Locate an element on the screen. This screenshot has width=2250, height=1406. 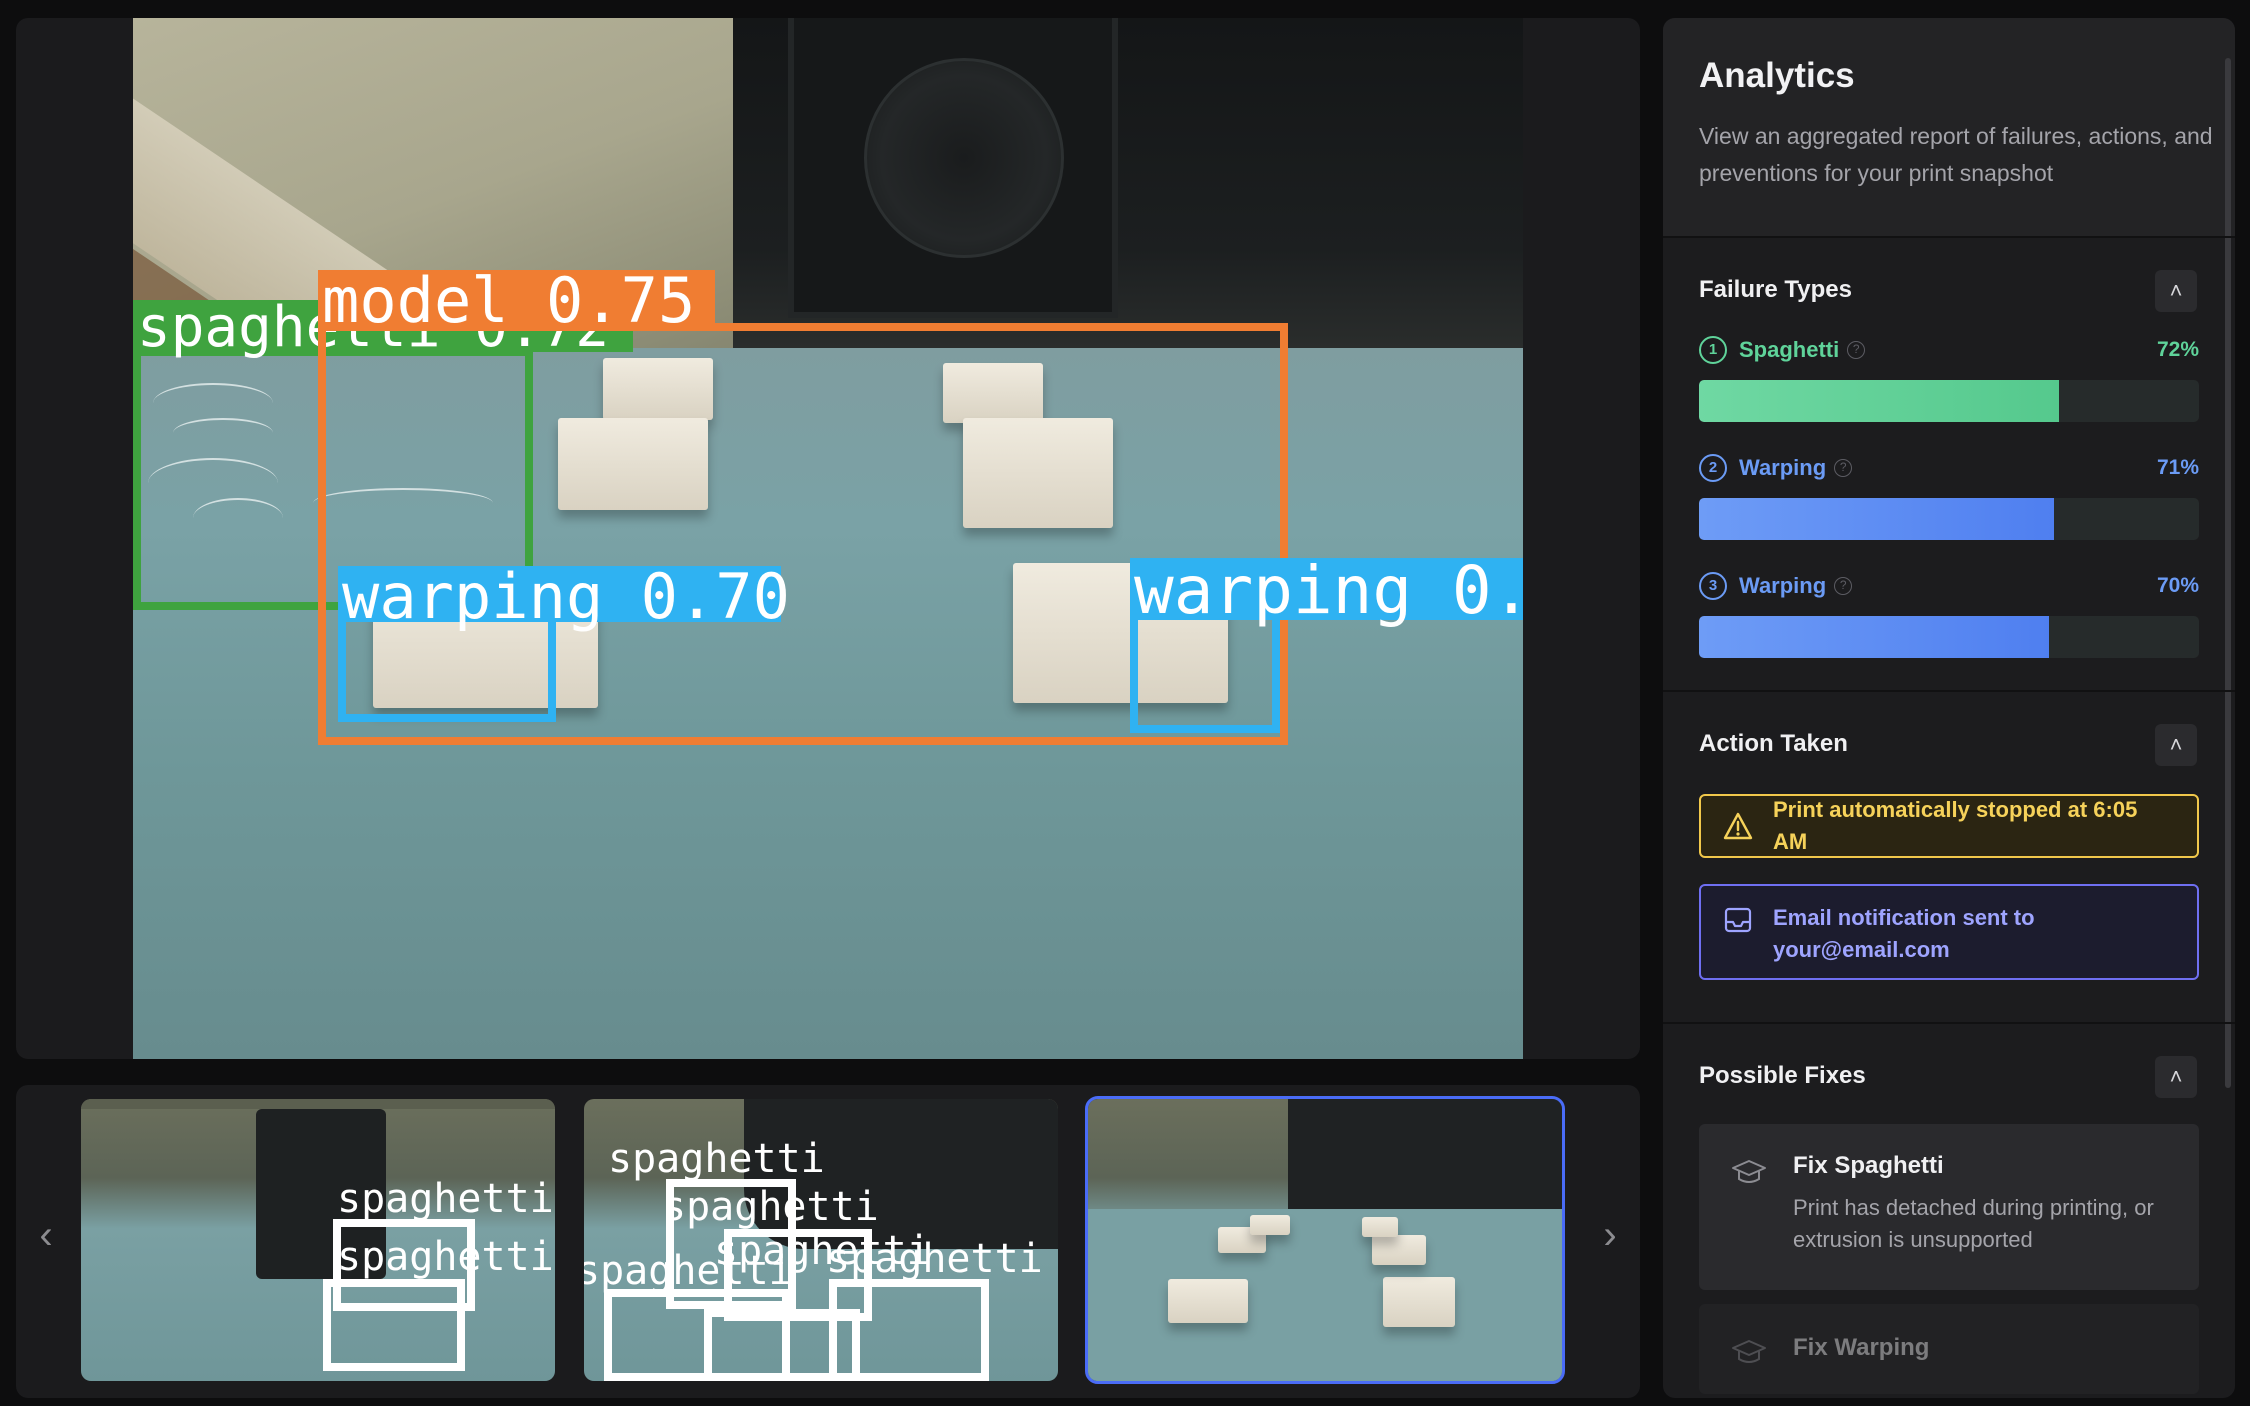
failure-type-item: 3 Warping ? 70% is located at coordinates (1949, 614).